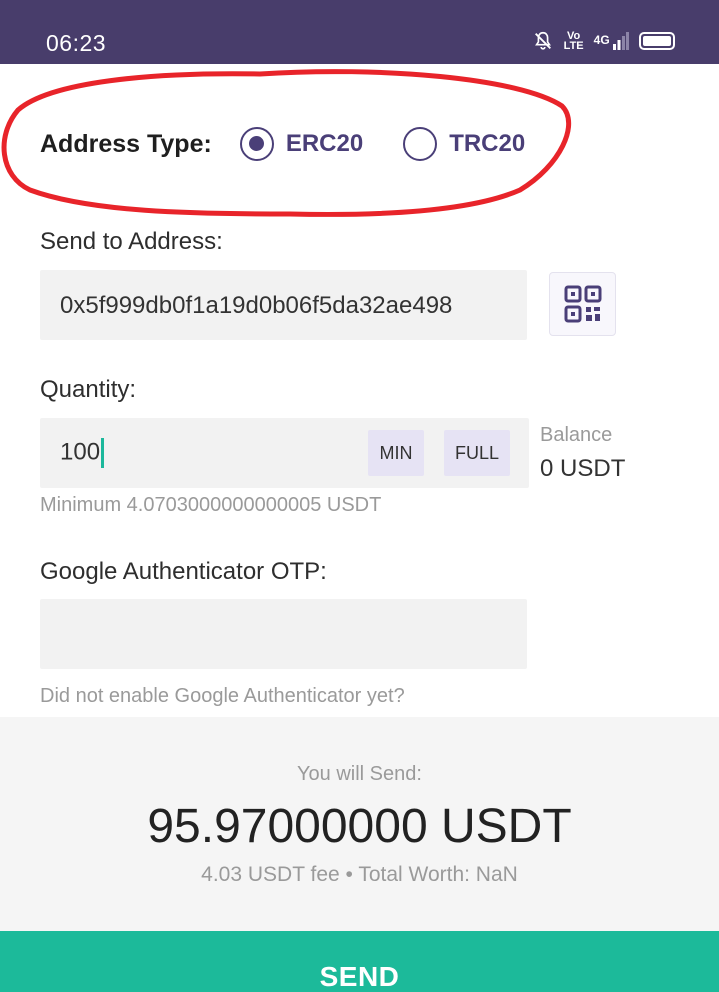 Image resolution: width=719 pixels, height=992 pixels. What do you see at coordinates (576, 435) in the screenshot?
I see `balance-label: Balance` at bounding box center [576, 435].